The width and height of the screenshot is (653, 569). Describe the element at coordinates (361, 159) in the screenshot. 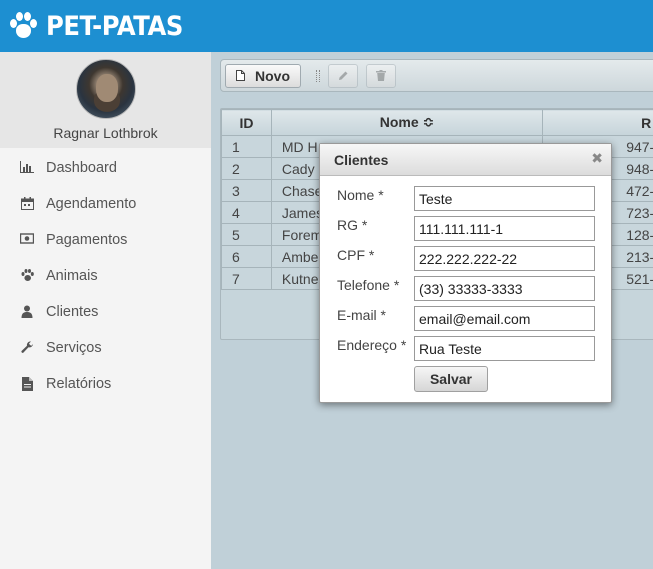

I see `dialog-title: Clientes` at that location.